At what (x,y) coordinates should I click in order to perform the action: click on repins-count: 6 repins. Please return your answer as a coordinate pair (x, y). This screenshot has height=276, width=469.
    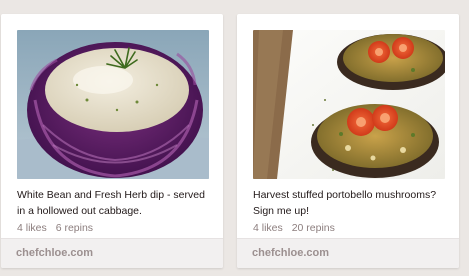
    Looking at the image, I should click on (74, 228).